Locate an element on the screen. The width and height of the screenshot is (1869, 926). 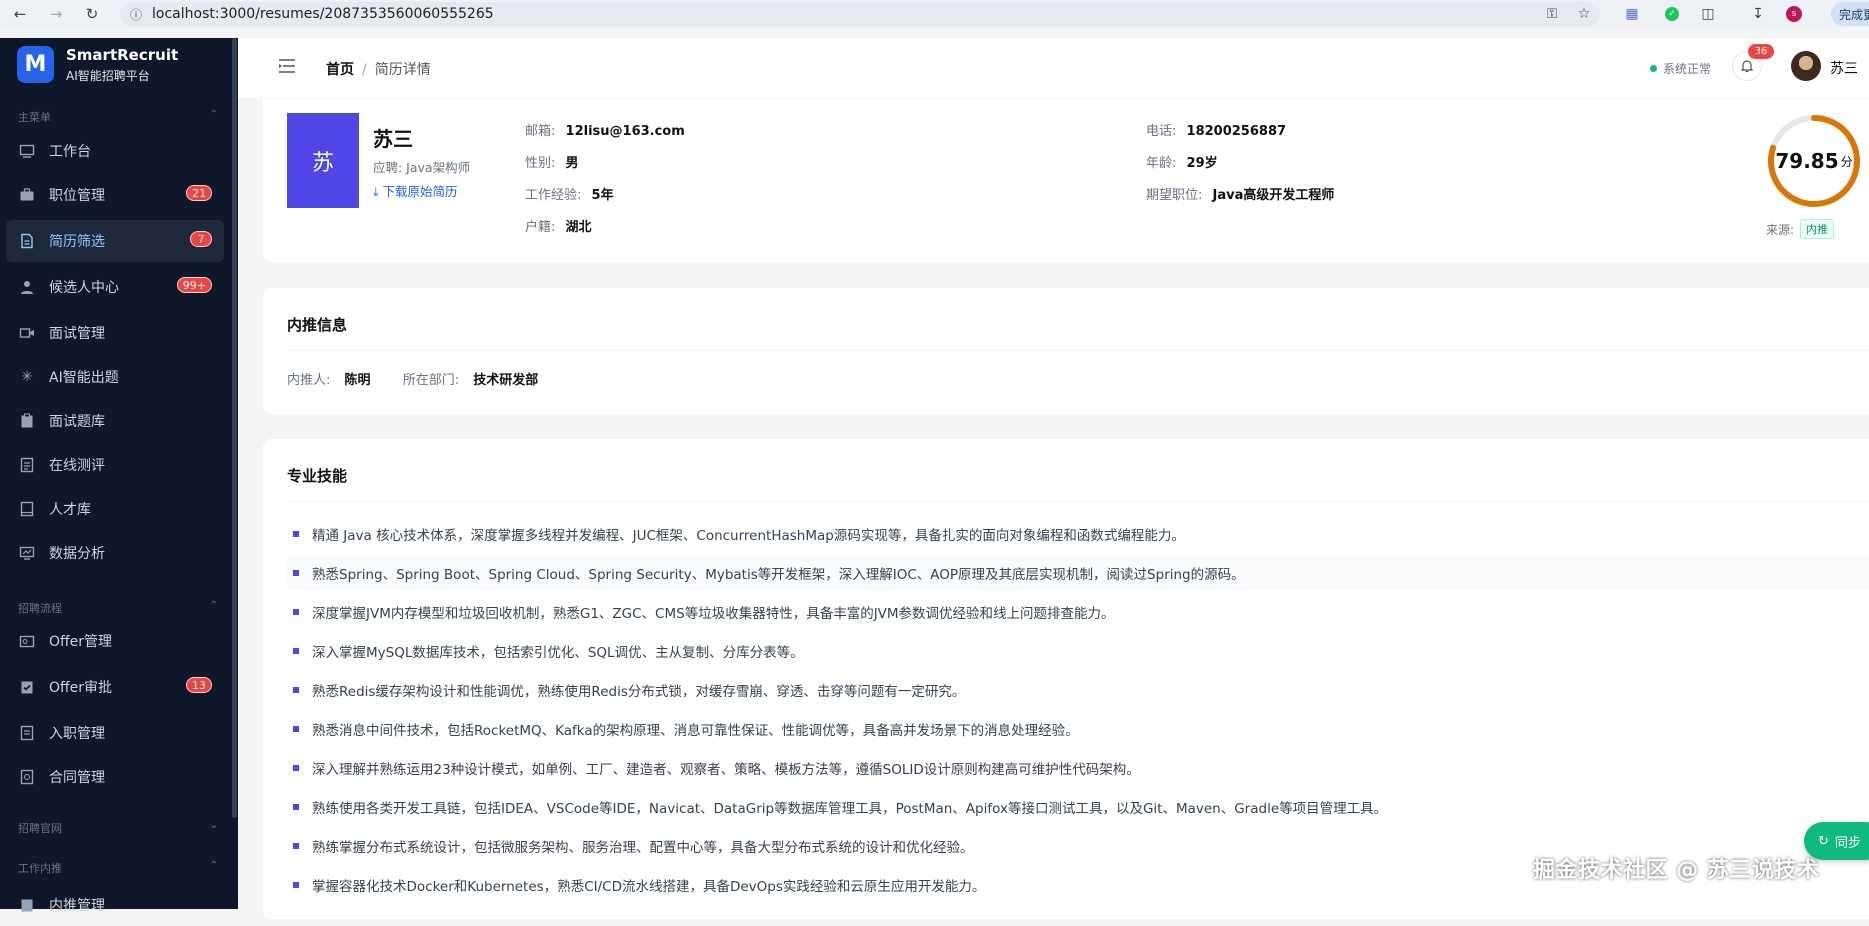
breadcrumb-home: 首页 is located at coordinates (340, 70).